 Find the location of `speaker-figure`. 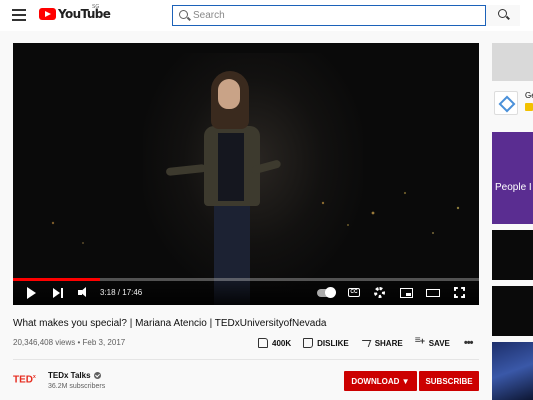

speaker-figure is located at coordinates (223, 188).